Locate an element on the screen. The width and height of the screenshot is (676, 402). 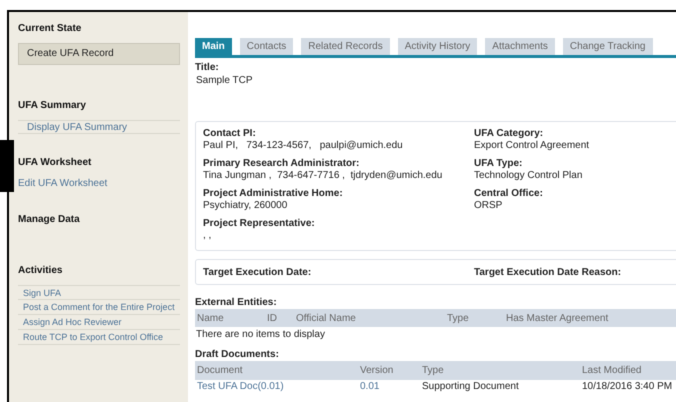
tab: Contacts is located at coordinates (267, 46).